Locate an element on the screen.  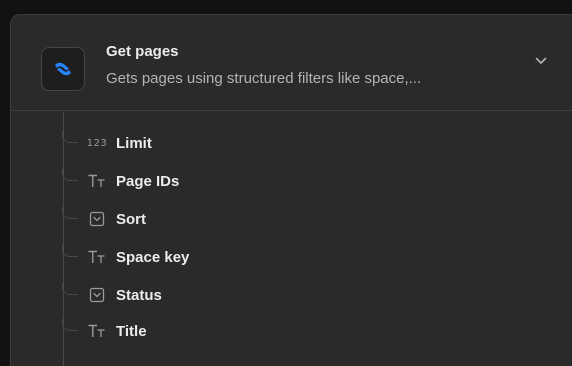
field-label: Sort is located at coordinates (131, 219).